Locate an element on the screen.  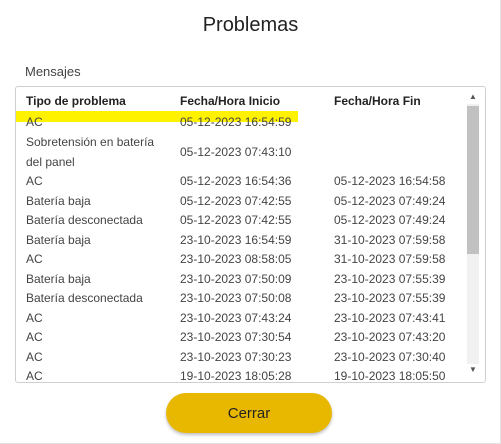
cell-start-datetime: 23-10-2023 16:54:59 is located at coordinates (236, 239).